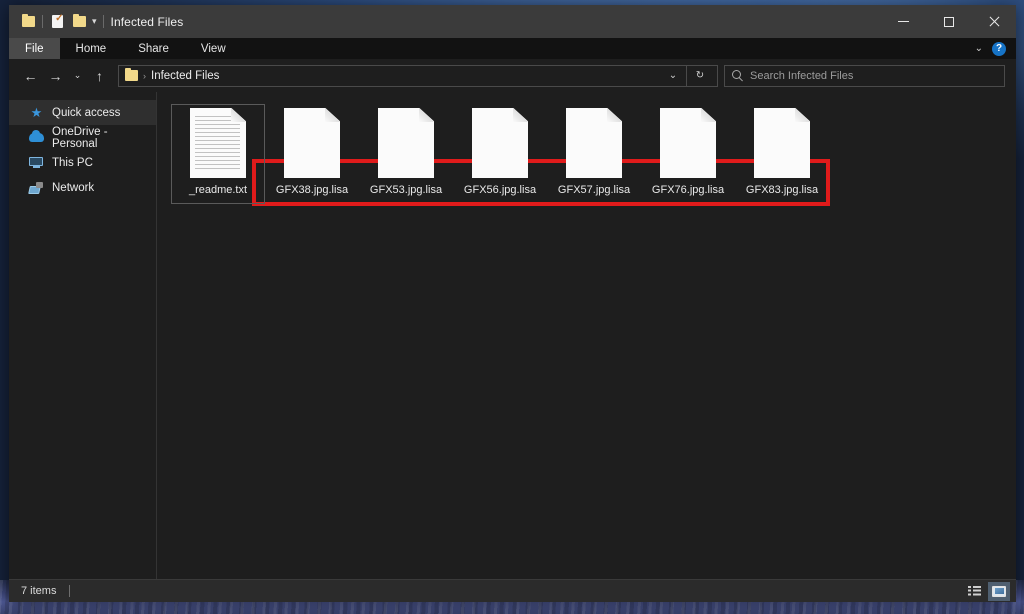 This screenshot has width=1024, height=614. Describe the element at coordinates (30, 76) in the screenshot. I see `back-button: ←` at that location.